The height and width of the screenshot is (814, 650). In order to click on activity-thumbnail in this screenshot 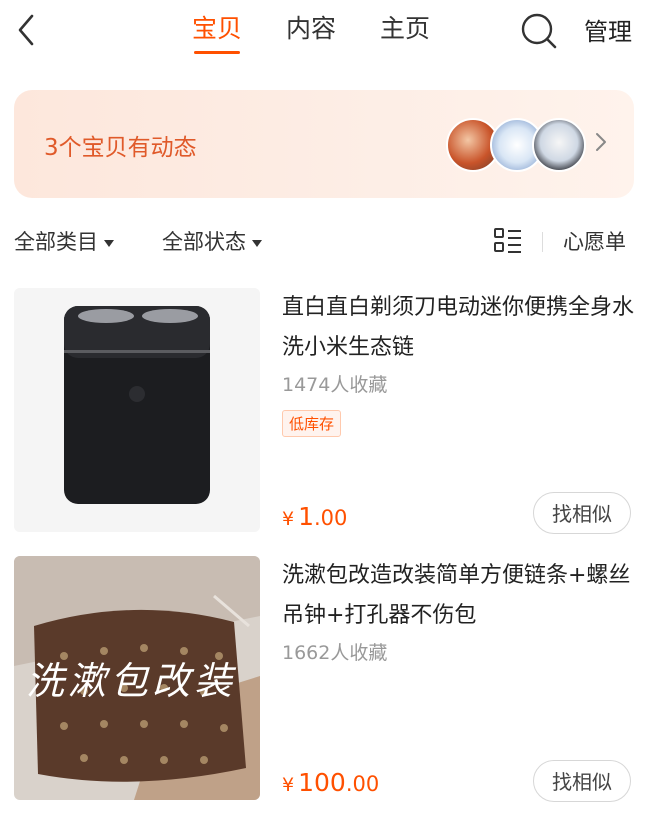, I will do `click(559, 145)`.